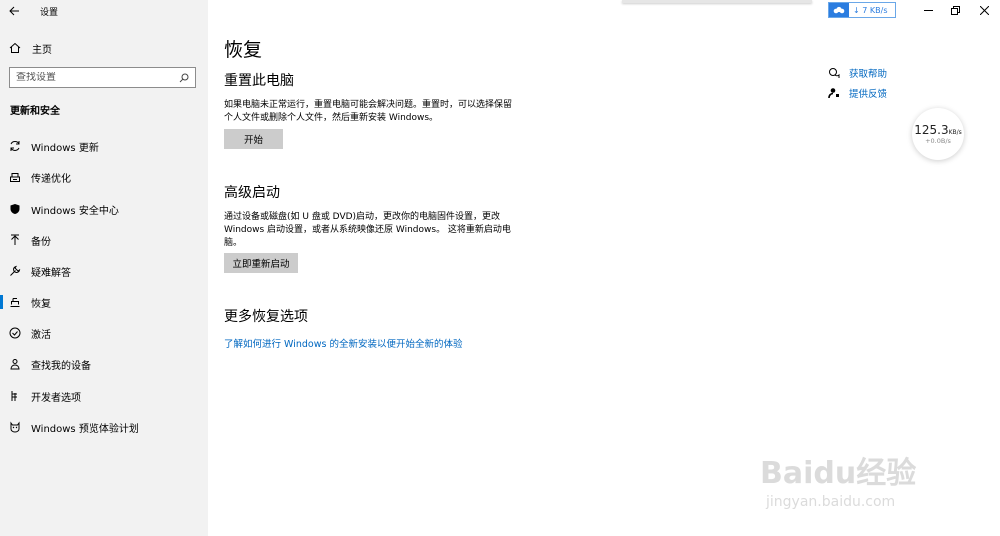 Image resolution: width=1000 pixels, height=536 pixels. What do you see at coordinates (233, 243) in the screenshot?
I see `advanced-desc-line: 脑。` at bounding box center [233, 243].